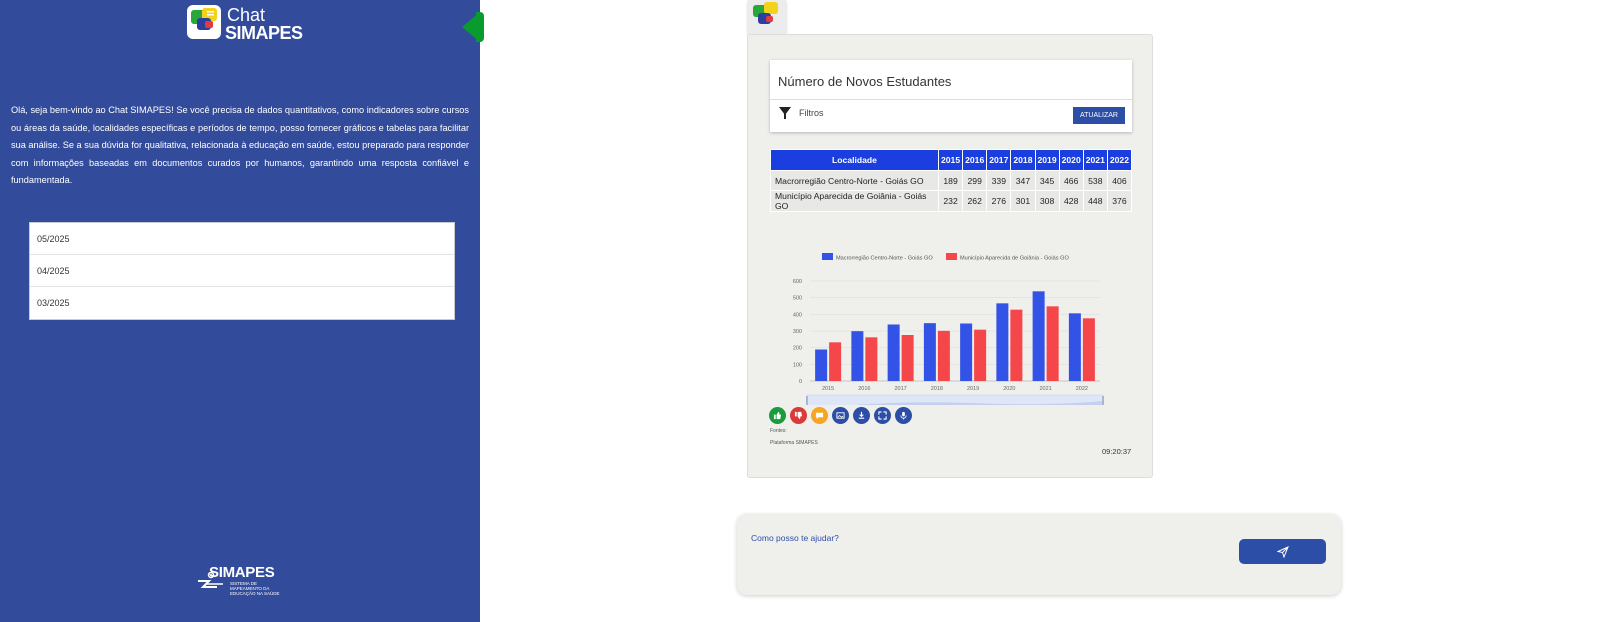 This screenshot has height=622, width=1600. What do you see at coordinates (975, 180) in the screenshot?
I see `table-cell: 299` at bounding box center [975, 180].